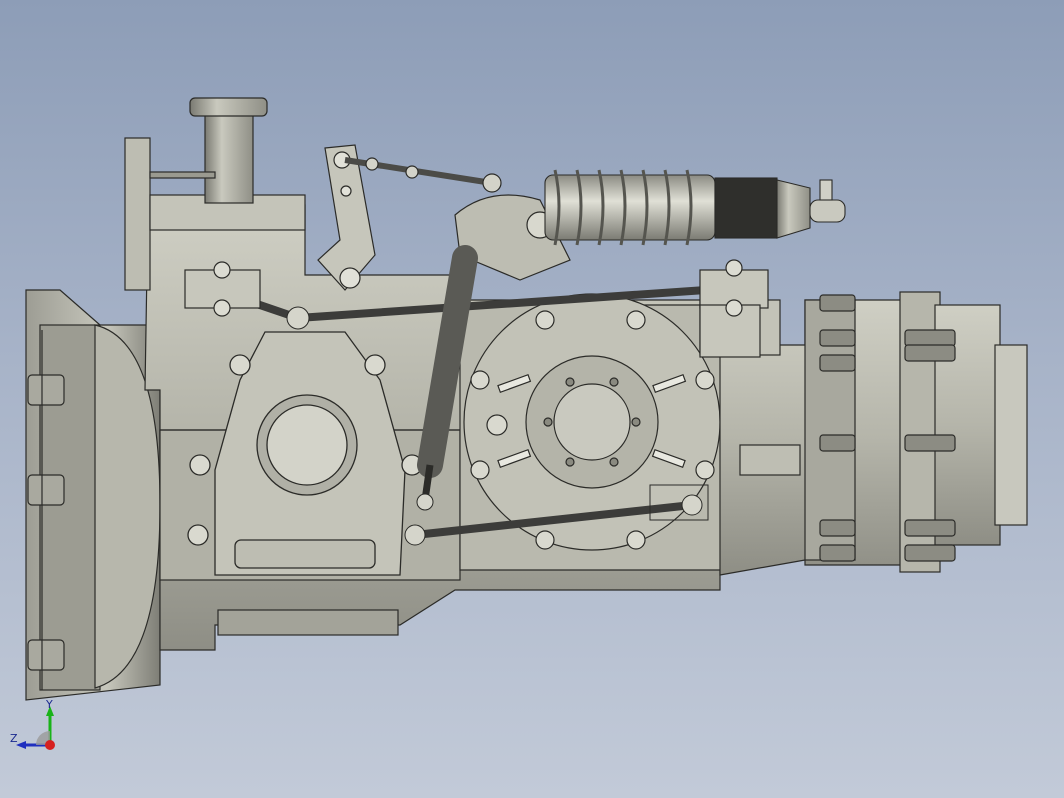 This screenshot has height=798, width=1064. What do you see at coordinates (208, 150) in the screenshot?
I see `filler-cap` at bounding box center [208, 150].